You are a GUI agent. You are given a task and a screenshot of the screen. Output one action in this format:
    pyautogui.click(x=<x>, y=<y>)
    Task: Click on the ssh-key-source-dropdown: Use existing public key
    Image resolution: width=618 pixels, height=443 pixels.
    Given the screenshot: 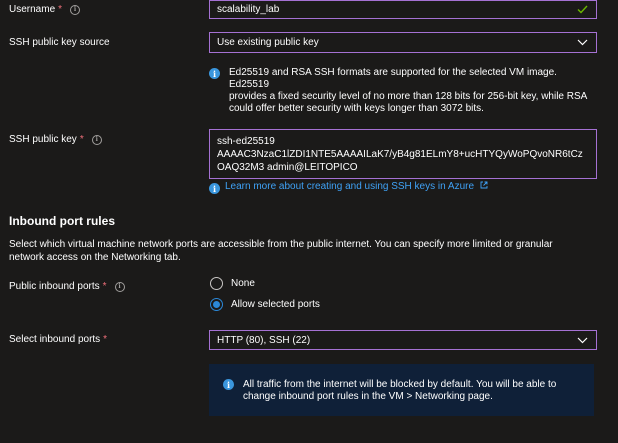 What is the action you would take?
    pyautogui.click(x=403, y=42)
    